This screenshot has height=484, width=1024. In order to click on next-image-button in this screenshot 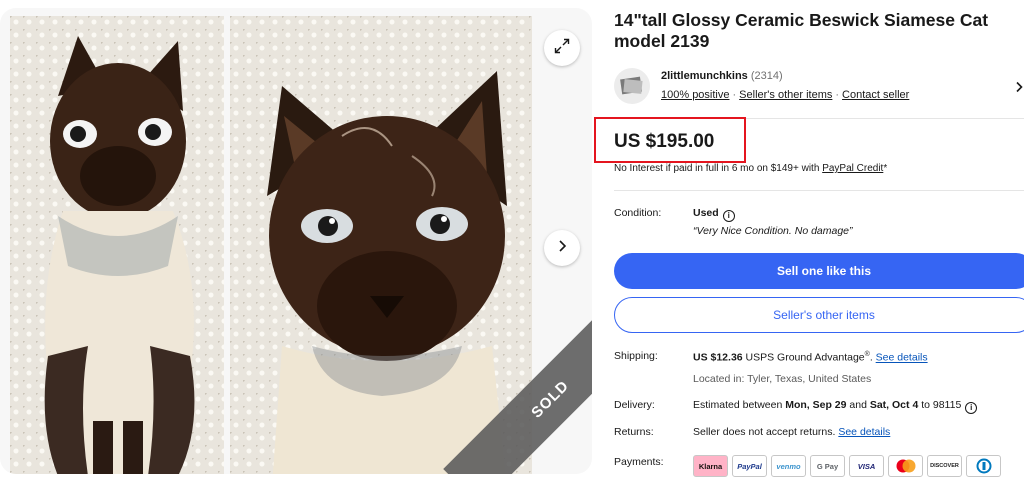, I will do `click(562, 248)`.